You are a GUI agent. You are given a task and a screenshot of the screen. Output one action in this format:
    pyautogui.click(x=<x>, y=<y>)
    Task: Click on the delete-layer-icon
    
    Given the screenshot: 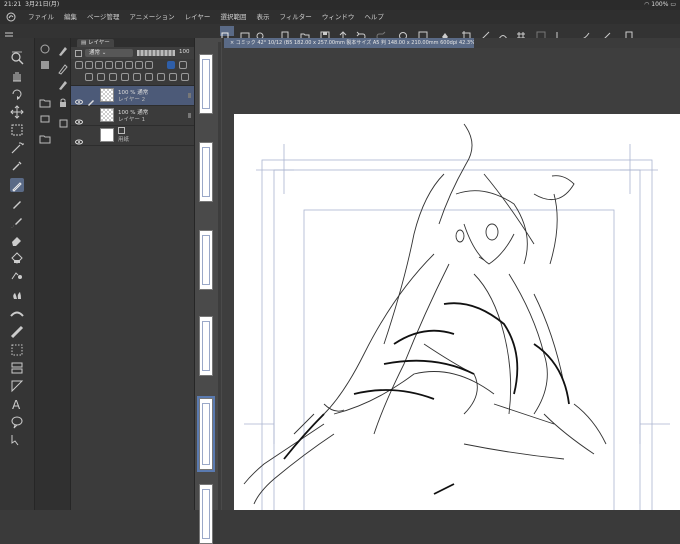 What is the action you would take?
    pyautogui.click(x=185, y=77)
    